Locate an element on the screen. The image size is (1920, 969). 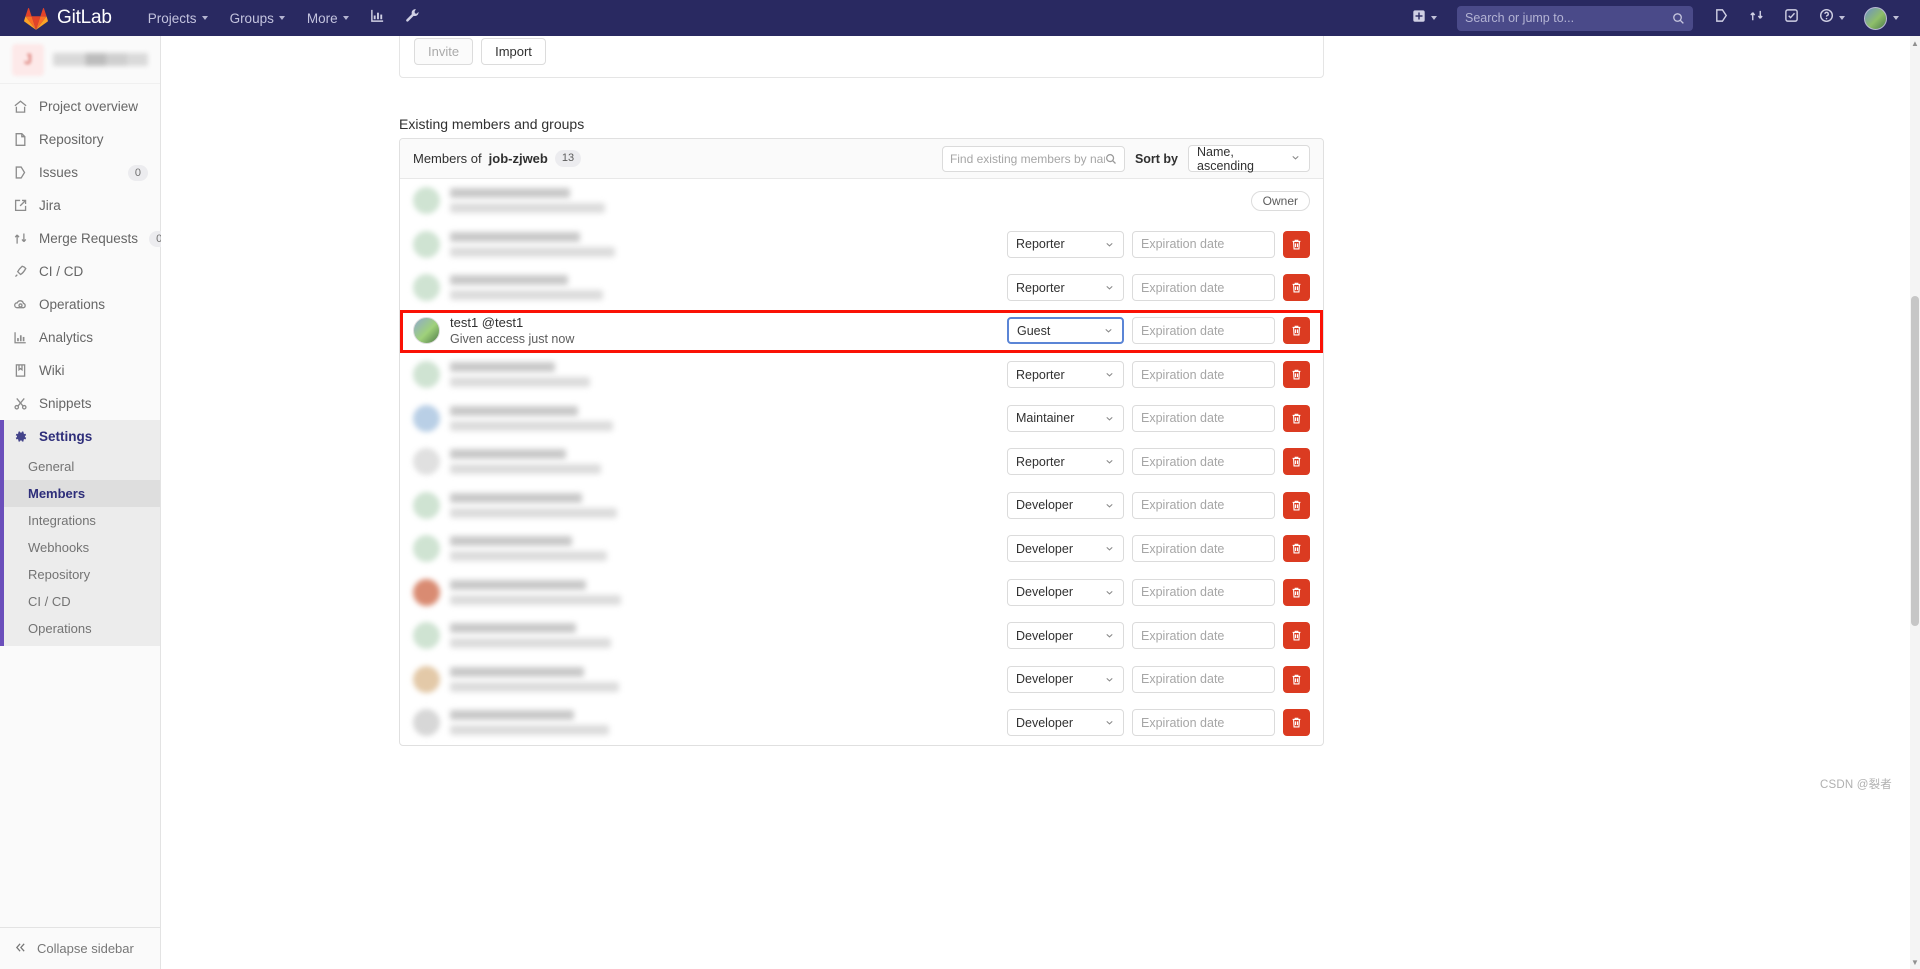
nav-issues-button is located at coordinates (1721, 18).